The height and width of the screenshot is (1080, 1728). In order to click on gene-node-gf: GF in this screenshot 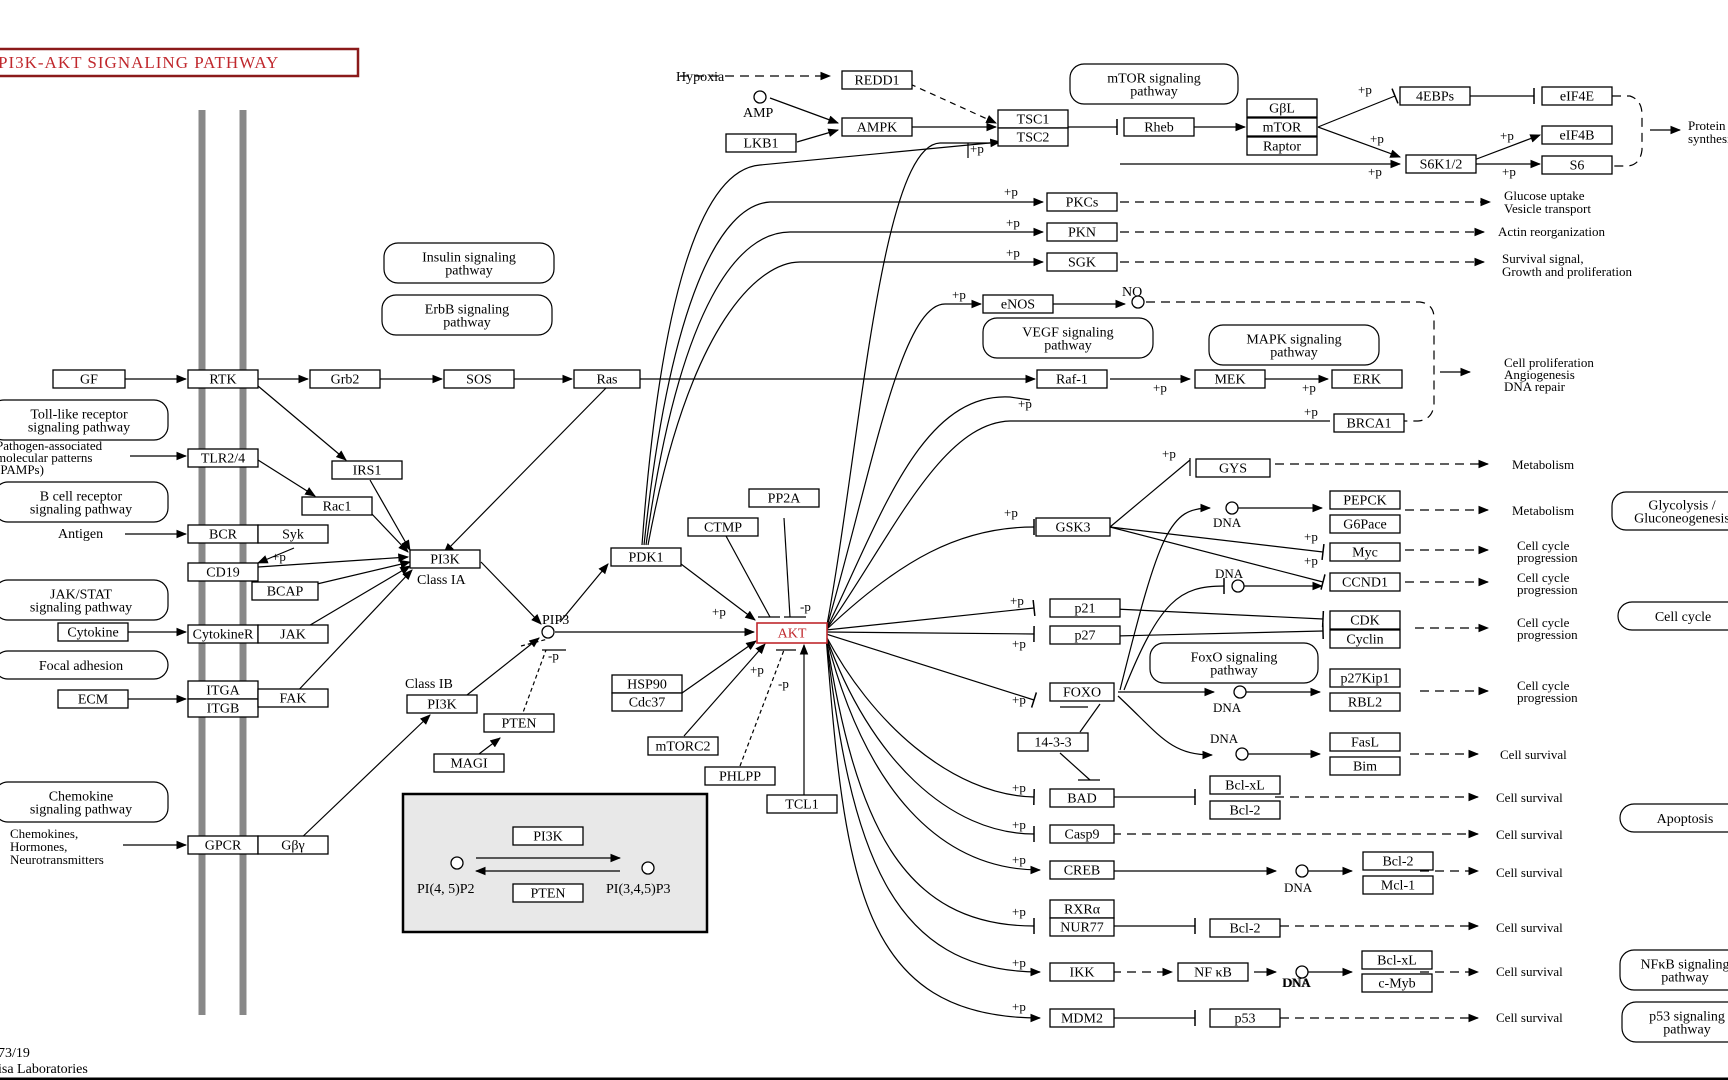, I will do `click(89, 379)`.